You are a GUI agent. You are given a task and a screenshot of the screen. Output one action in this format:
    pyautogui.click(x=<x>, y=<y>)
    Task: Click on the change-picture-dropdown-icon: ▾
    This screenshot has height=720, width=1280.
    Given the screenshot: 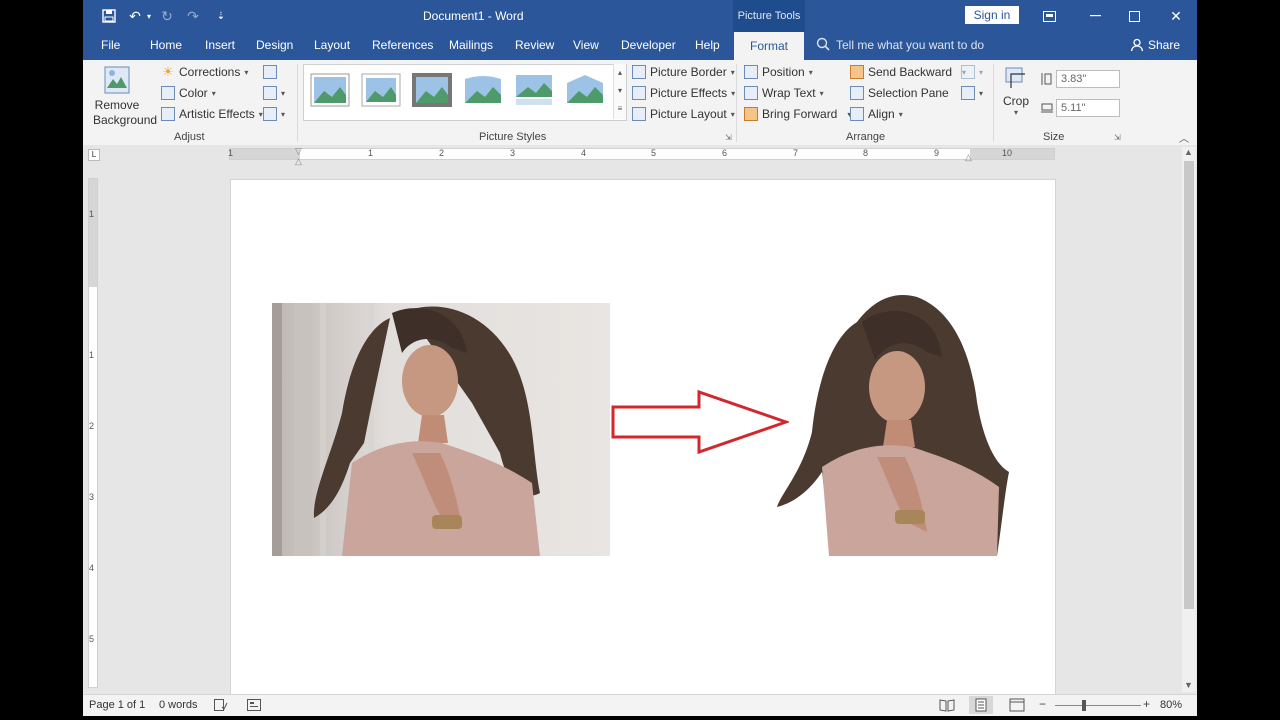 What is the action you would take?
    pyautogui.click(x=283, y=93)
    